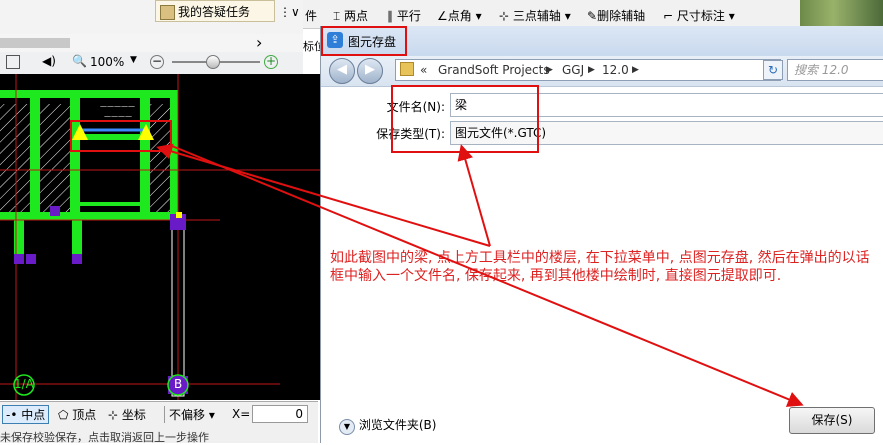 Image resolution: width=883 pixels, height=445 pixels. I want to click on arrow-to-fields, so click(474, 195).